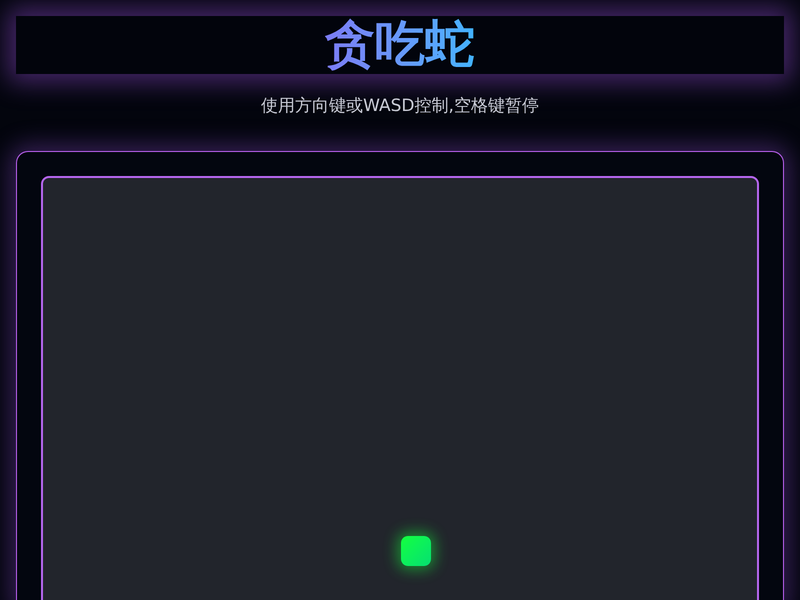  What do you see at coordinates (400, 45) in the screenshot?
I see `game-title: 贪吃蛇` at bounding box center [400, 45].